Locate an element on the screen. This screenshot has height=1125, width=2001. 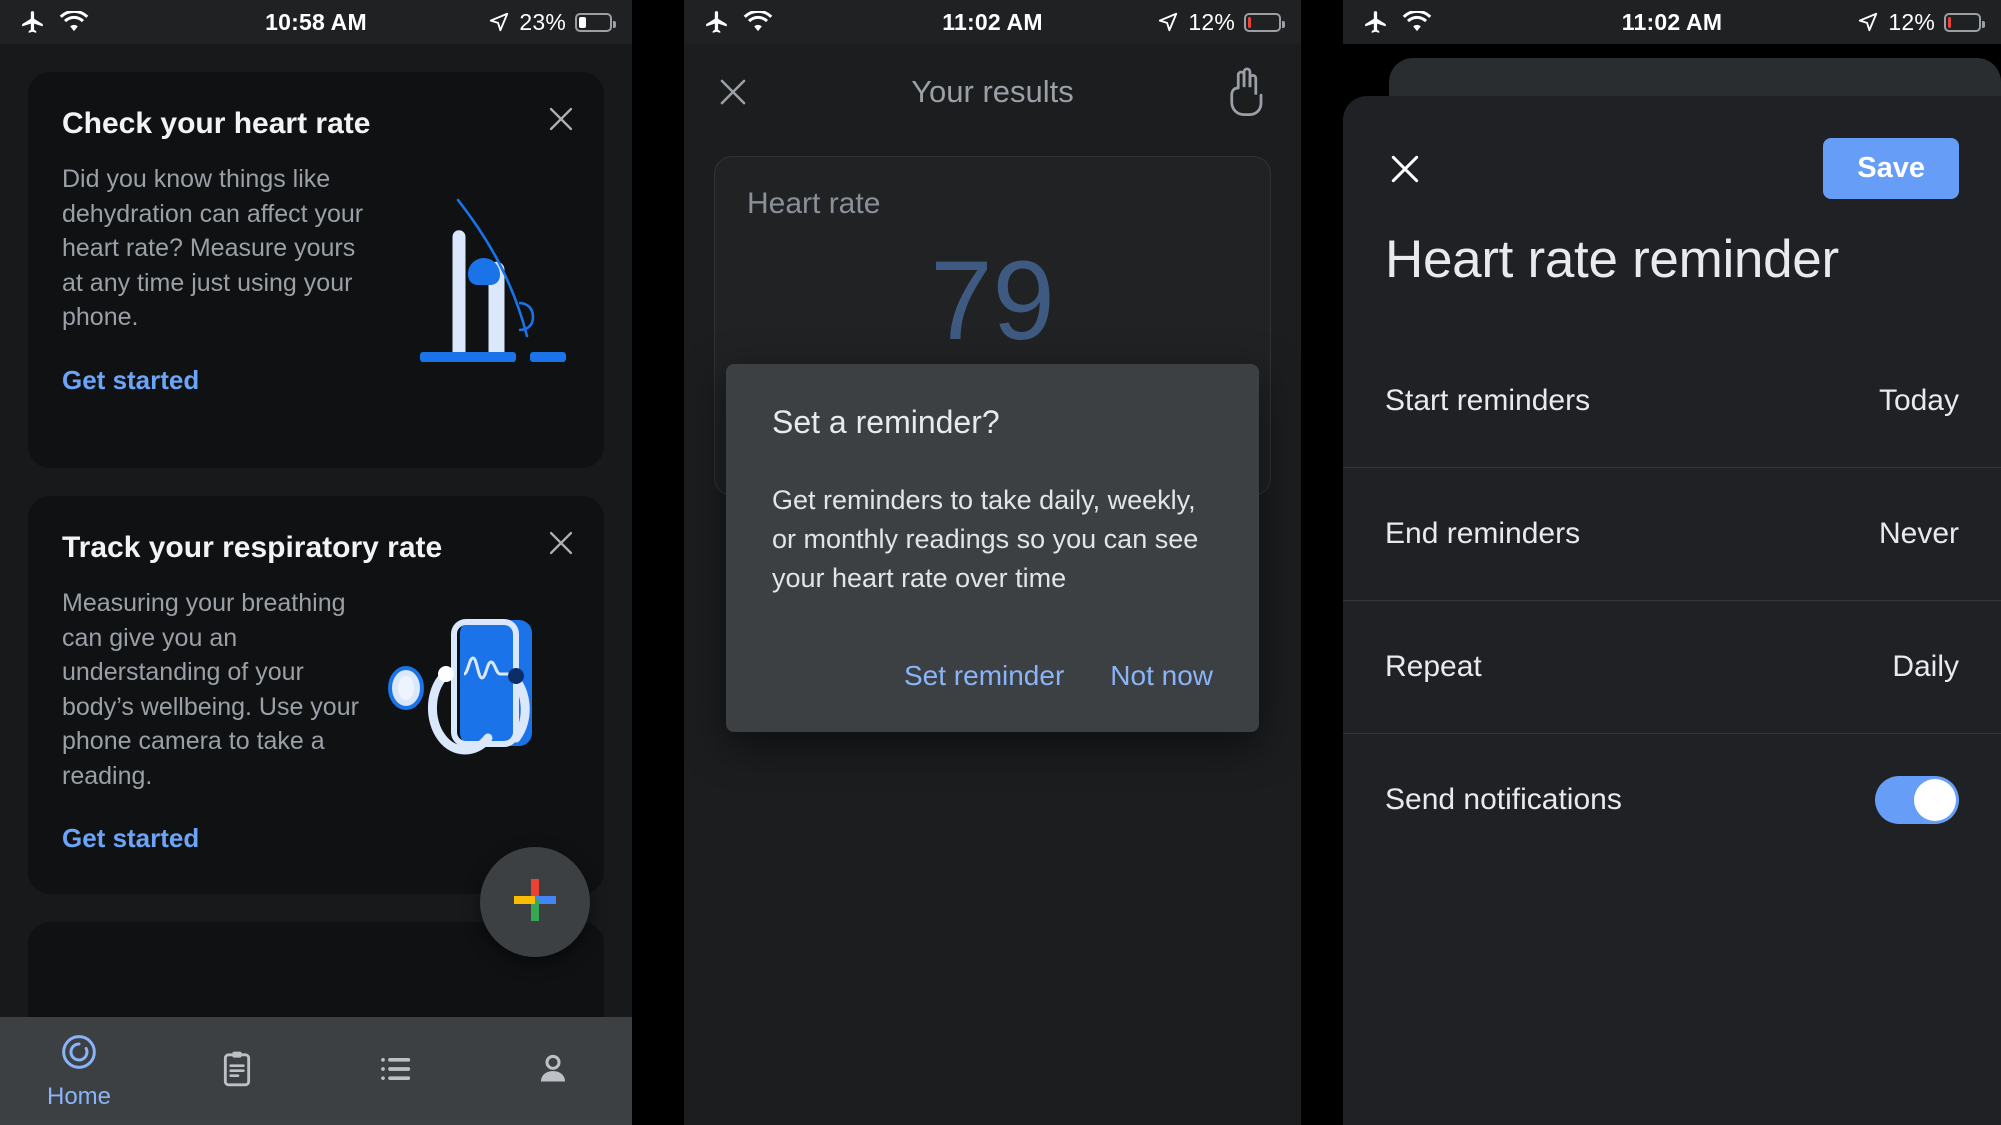
nav-item-list is located at coordinates (395, 1071).